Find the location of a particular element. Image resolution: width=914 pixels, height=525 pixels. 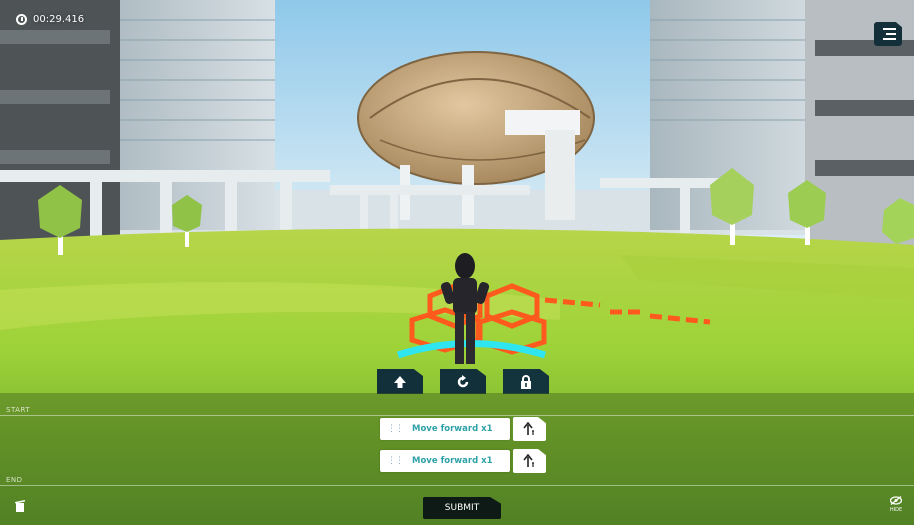

move-forward-tool is located at coordinates (400, 381).